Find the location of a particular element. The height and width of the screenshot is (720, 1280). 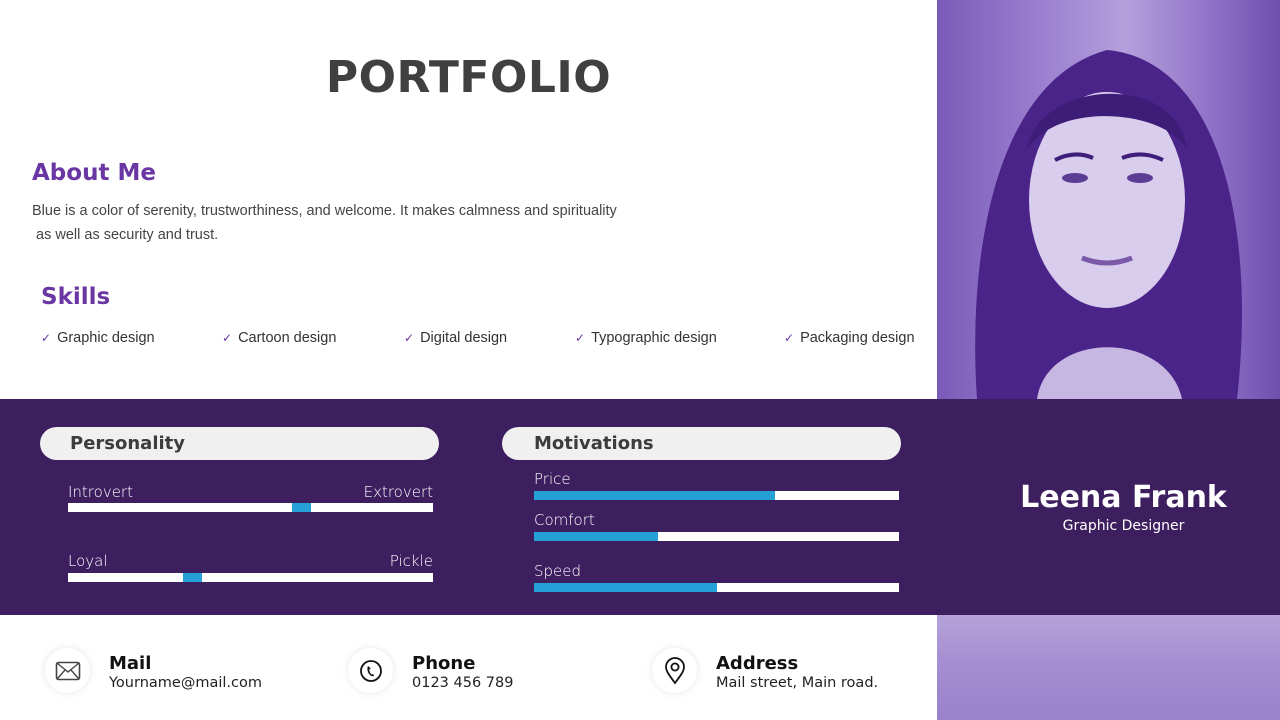

skill-label: Cartoon design is located at coordinates (287, 338).